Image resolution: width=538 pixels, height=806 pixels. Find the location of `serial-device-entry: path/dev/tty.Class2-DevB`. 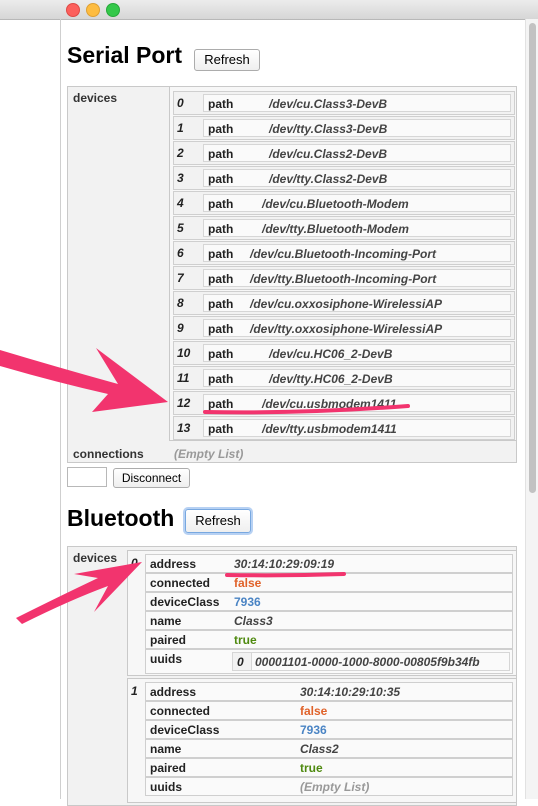

serial-device-entry: path/dev/tty.Class2-DevB is located at coordinates (357, 178).